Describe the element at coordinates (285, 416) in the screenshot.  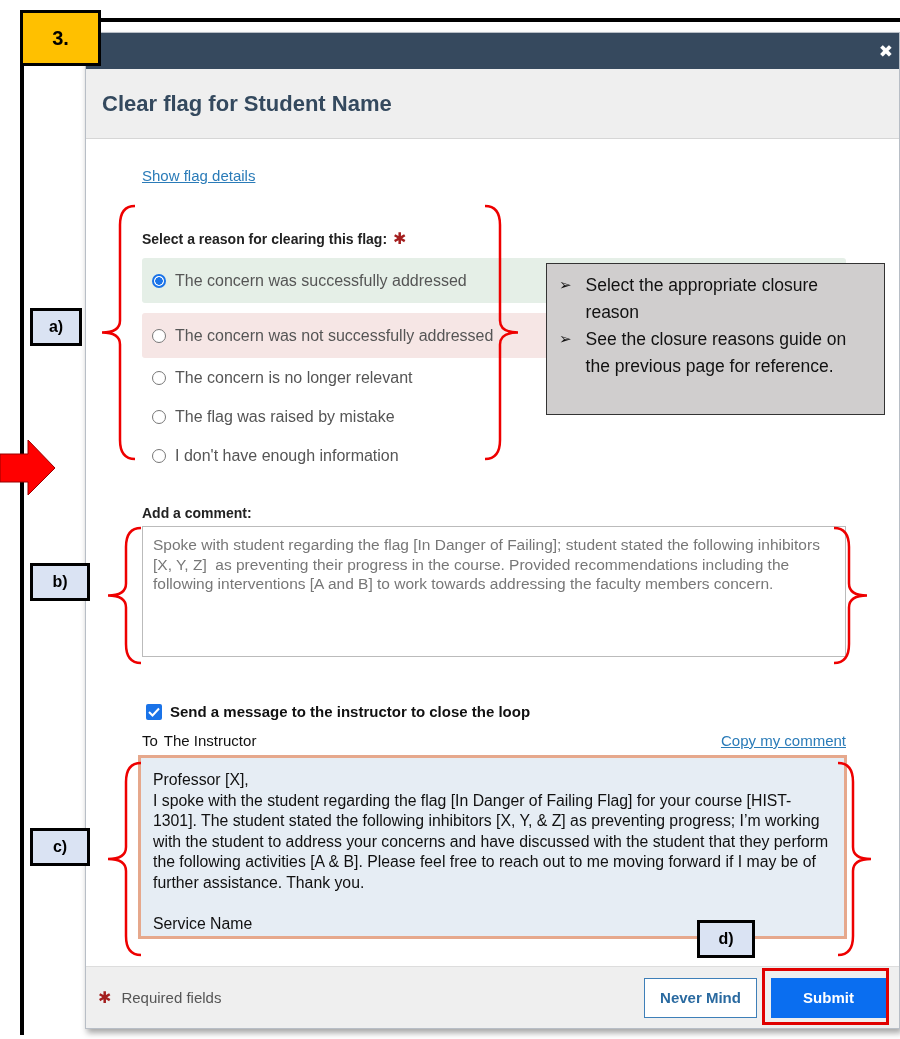
I see `option-label: The flag was raised by mistake` at that location.